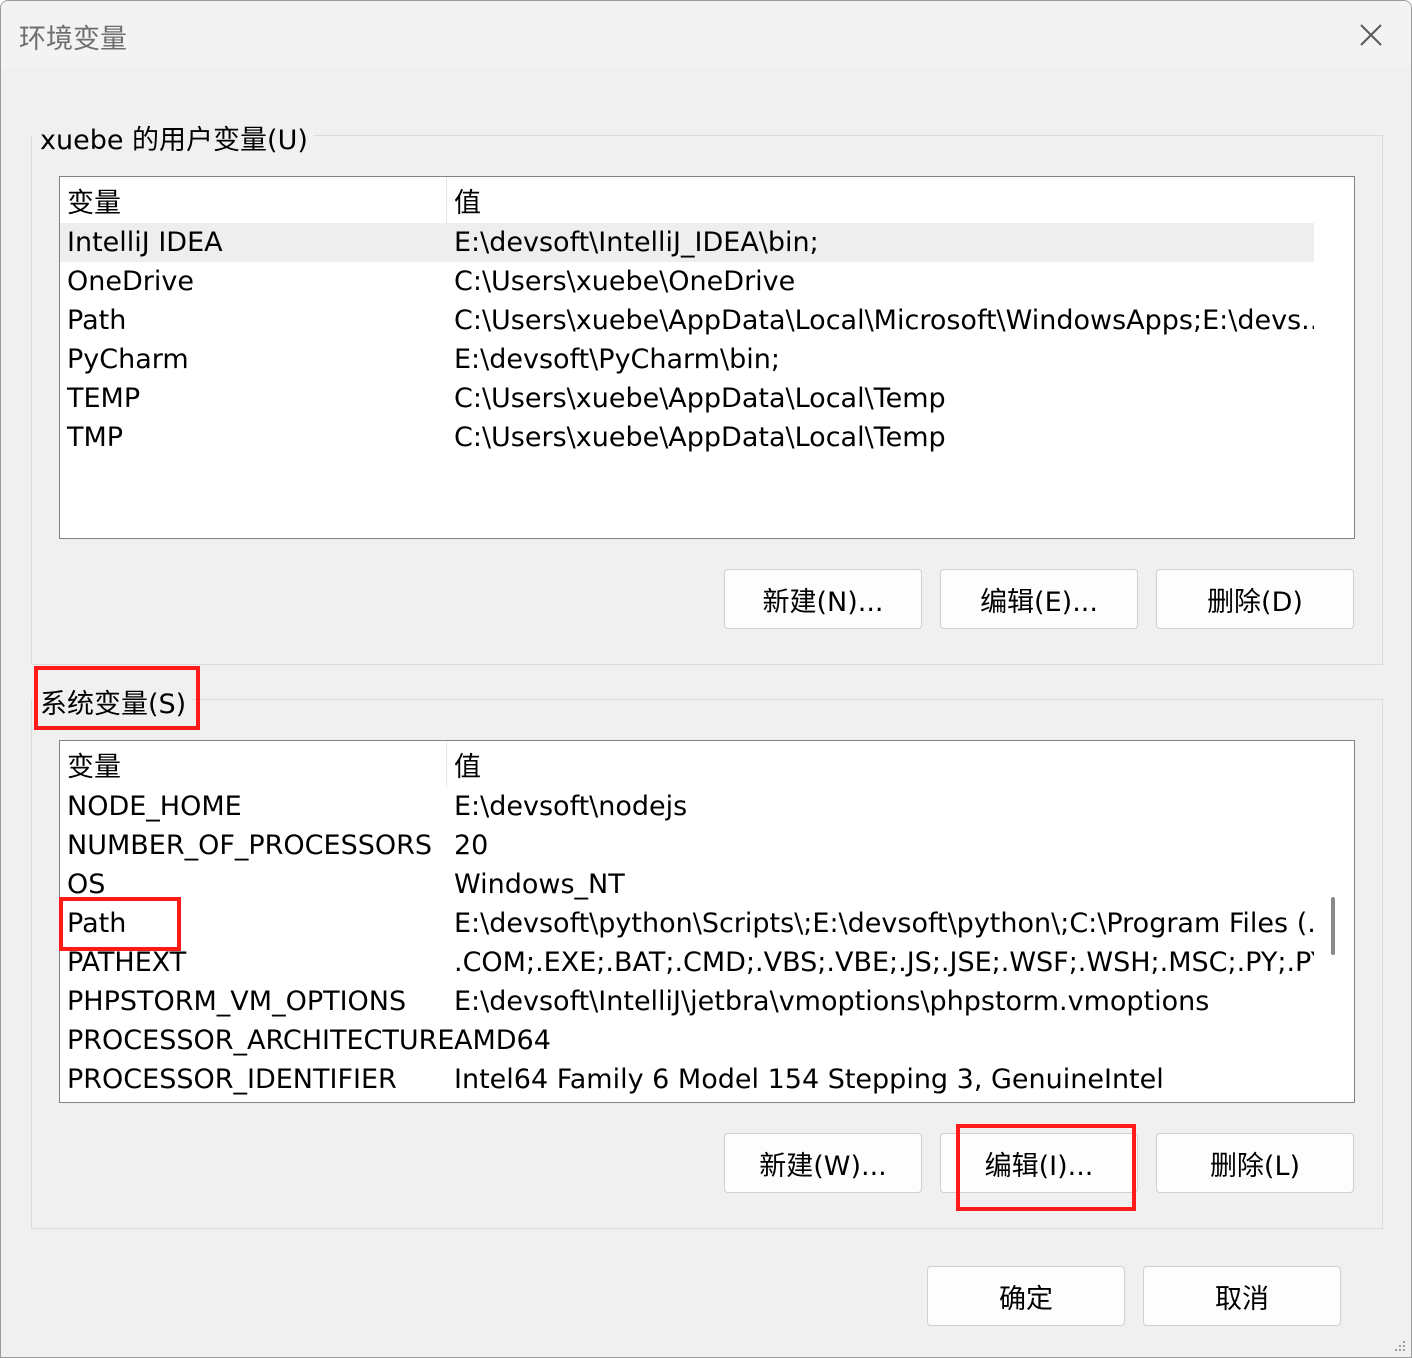 The width and height of the screenshot is (1412, 1358). Describe the element at coordinates (1255, 599) in the screenshot. I see `user-delete-button: 删除(D)` at that location.